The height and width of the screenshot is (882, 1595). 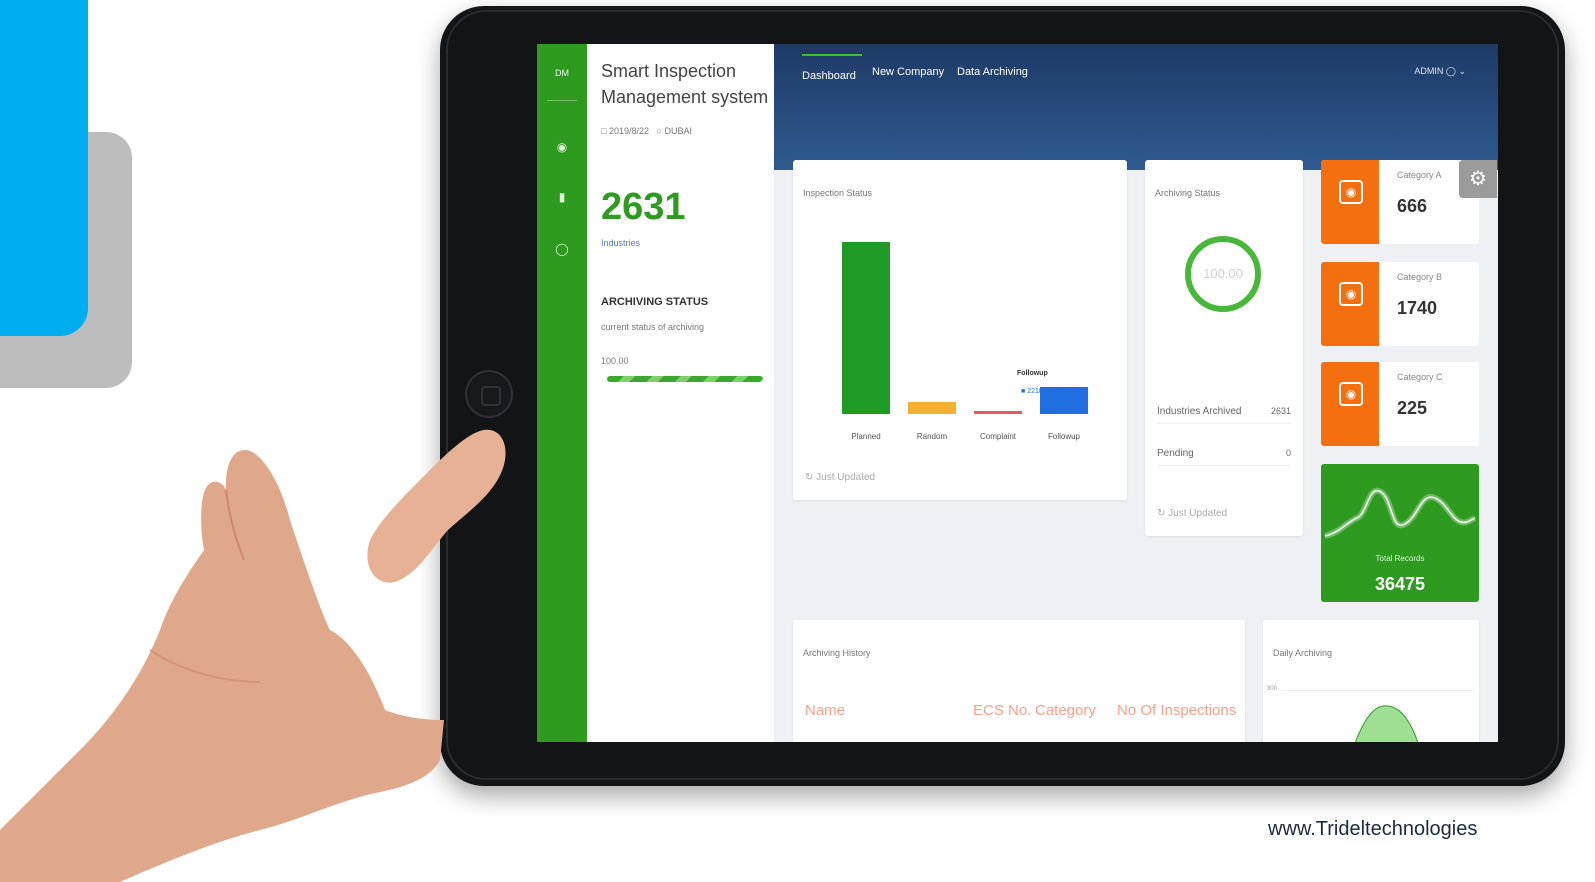 I want to click on chart-tooltip-title: Followup, so click(x=1032, y=373).